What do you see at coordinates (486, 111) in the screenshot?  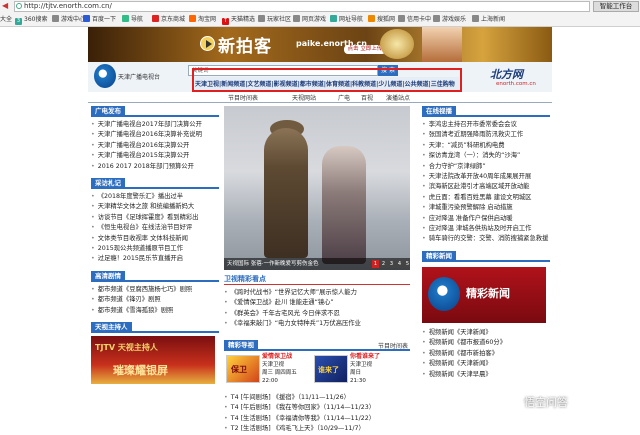 I see `section-header: 在线视播` at bounding box center [486, 111].